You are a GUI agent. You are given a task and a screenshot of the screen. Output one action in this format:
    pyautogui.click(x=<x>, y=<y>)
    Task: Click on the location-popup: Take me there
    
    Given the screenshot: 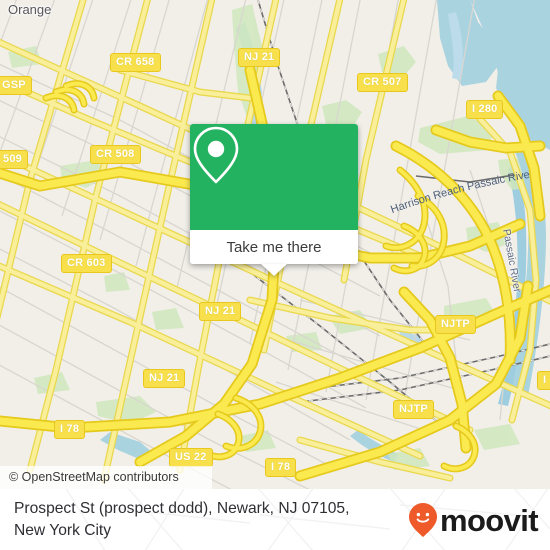 What is the action you would take?
    pyautogui.click(x=274, y=200)
    